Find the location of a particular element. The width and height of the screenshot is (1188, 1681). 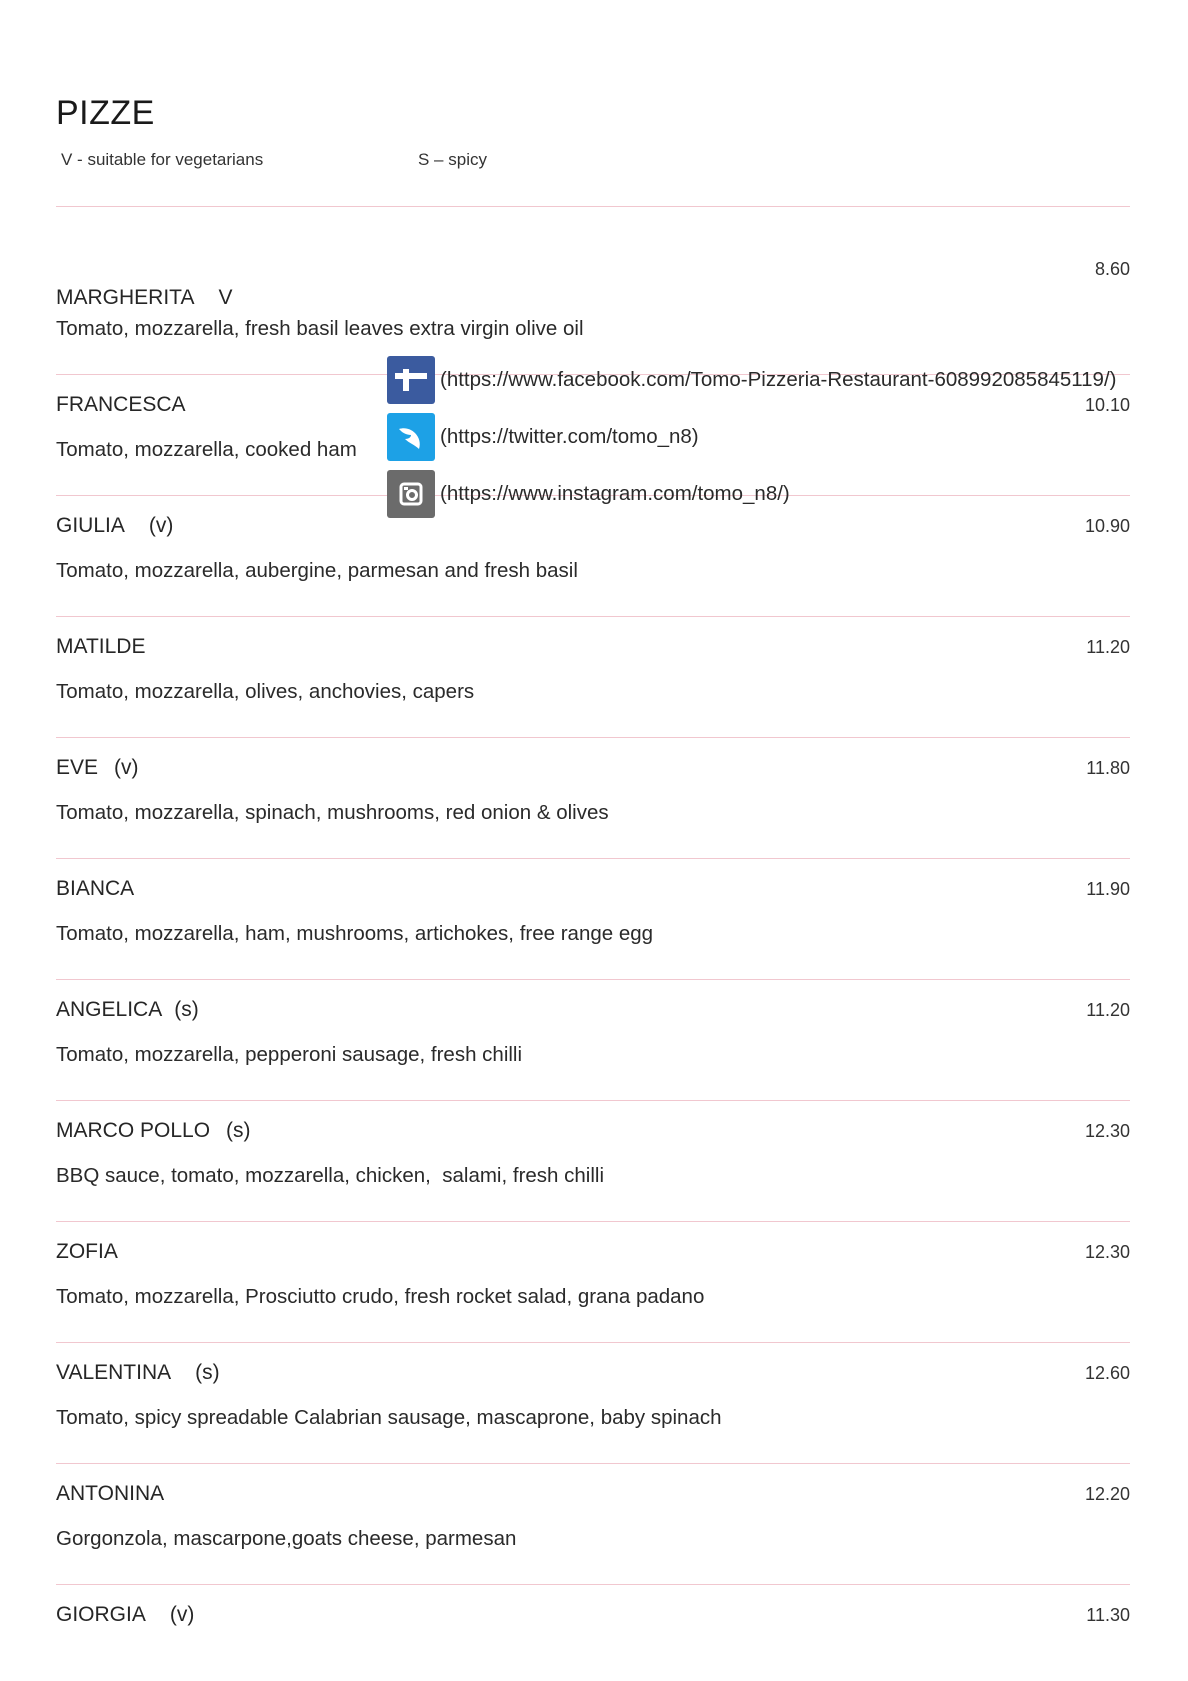

item-title: VALENTINA is located at coordinates (114, 1372).